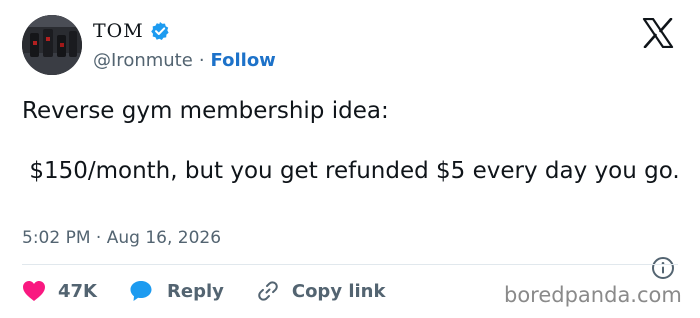 The width and height of the screenshot is (700, 318). Describe the element at coordinates (77, 291) in the screenshot. I see `like-count: 47K` at that location.